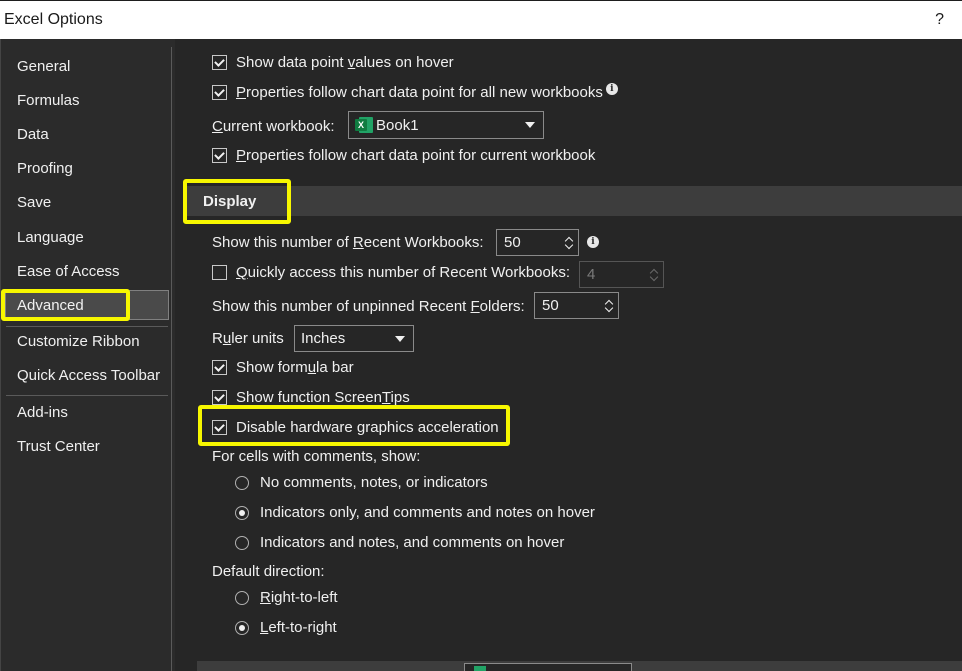 The width and height of the screenshot is (962, 671). I want to click on screentips-option: Show function ScreenTips, so click(311, 397).